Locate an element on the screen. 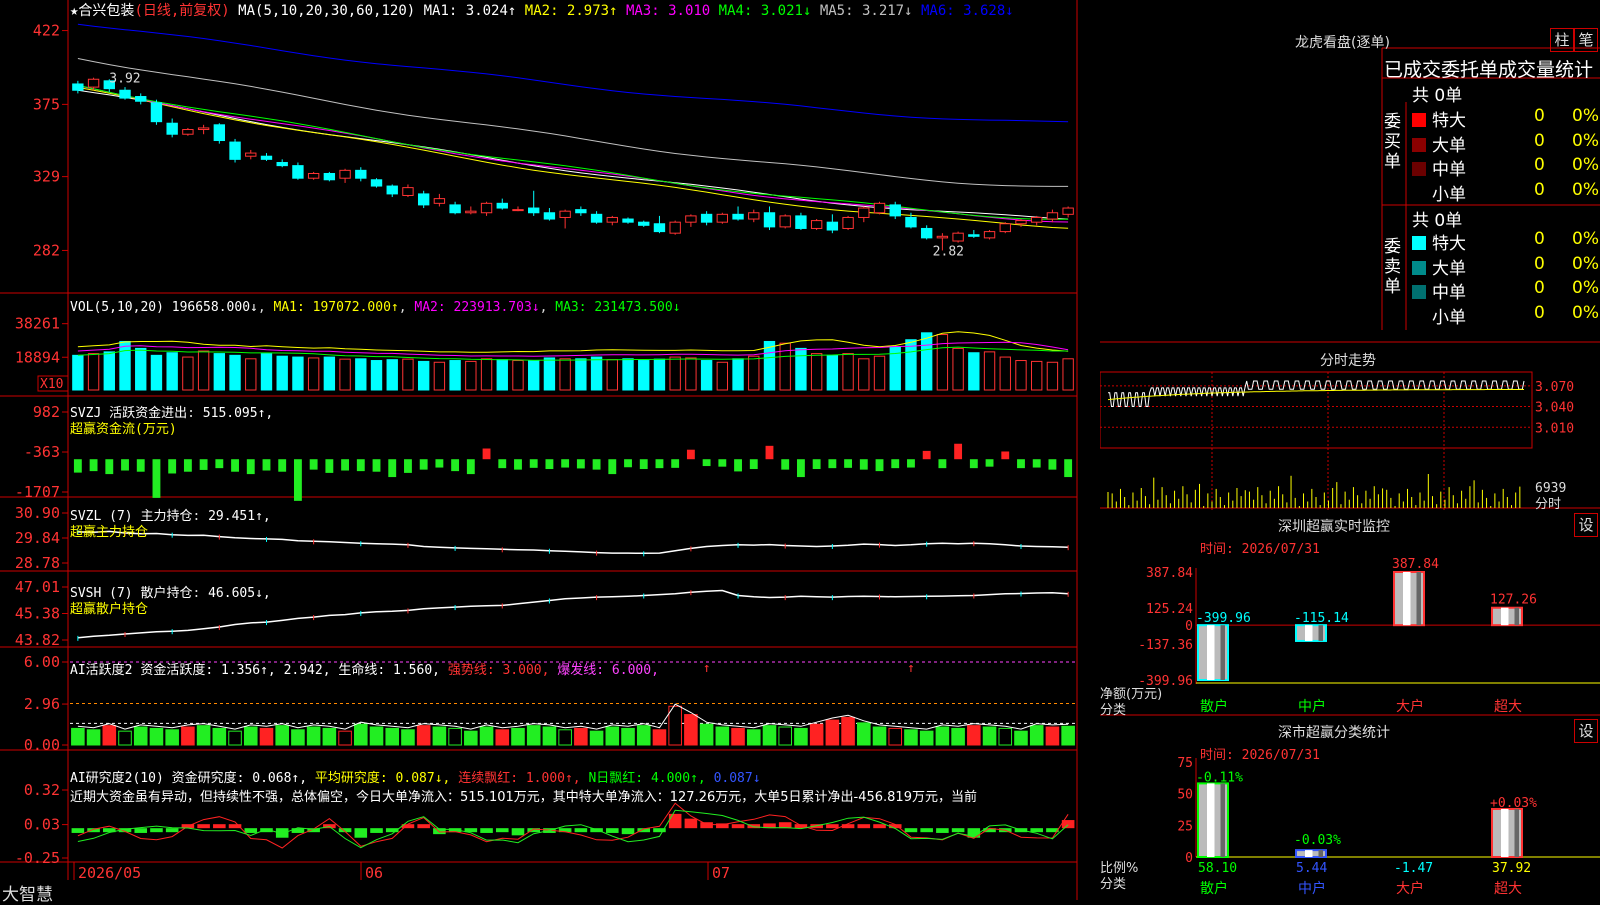  y-tick-label: 2.96 is located at coordinates (42, 704).